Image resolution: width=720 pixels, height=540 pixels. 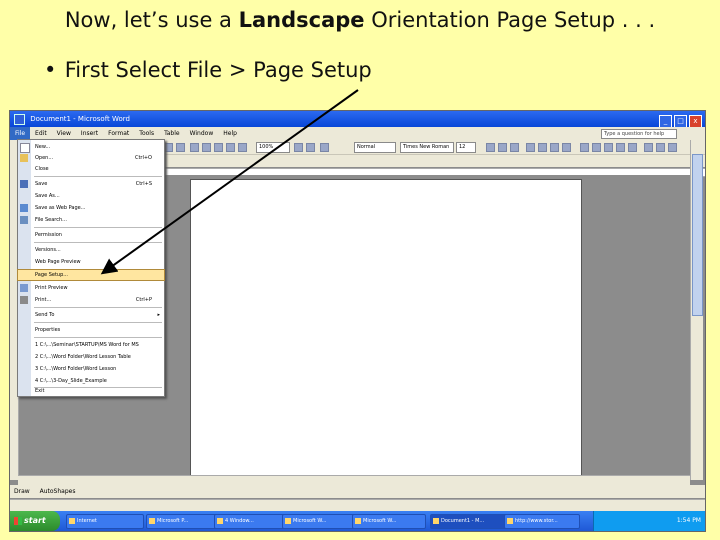 I want to click on arrow-line, so click(x=229, y=182).